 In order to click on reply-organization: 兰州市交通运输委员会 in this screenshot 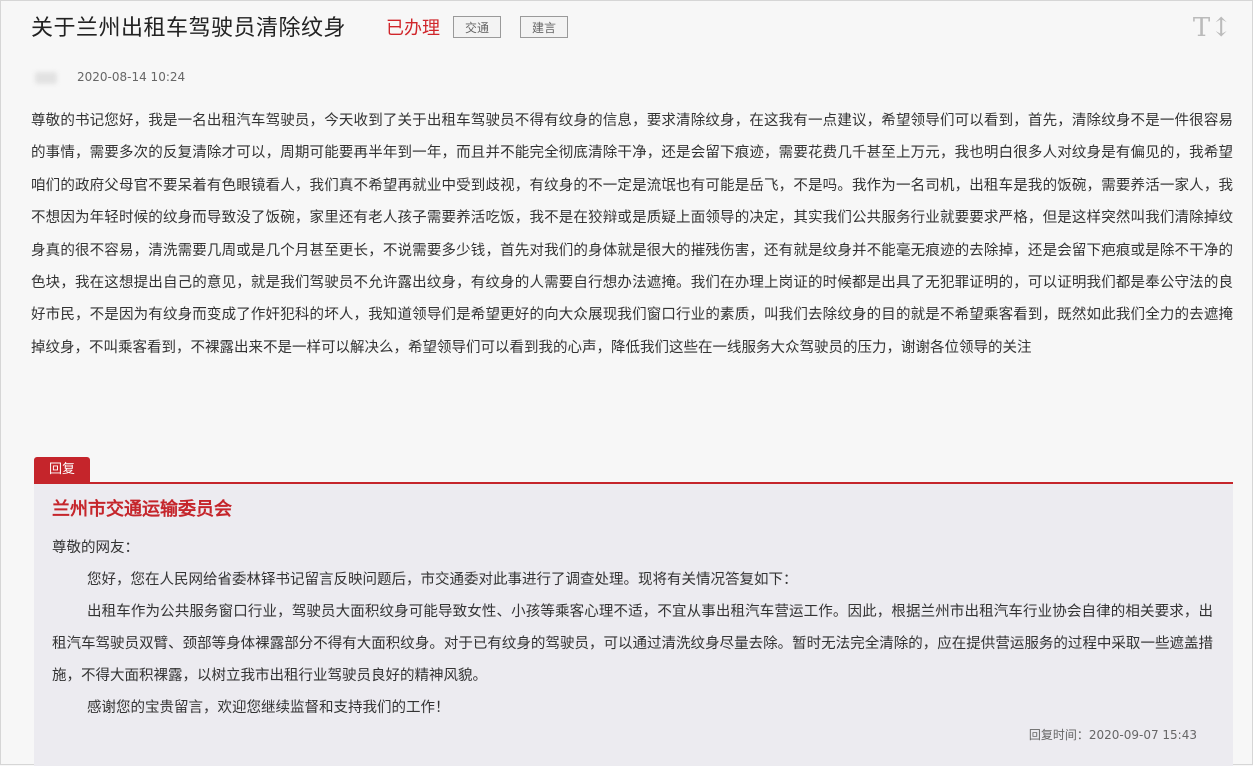, I will do `click(142, 509)`.